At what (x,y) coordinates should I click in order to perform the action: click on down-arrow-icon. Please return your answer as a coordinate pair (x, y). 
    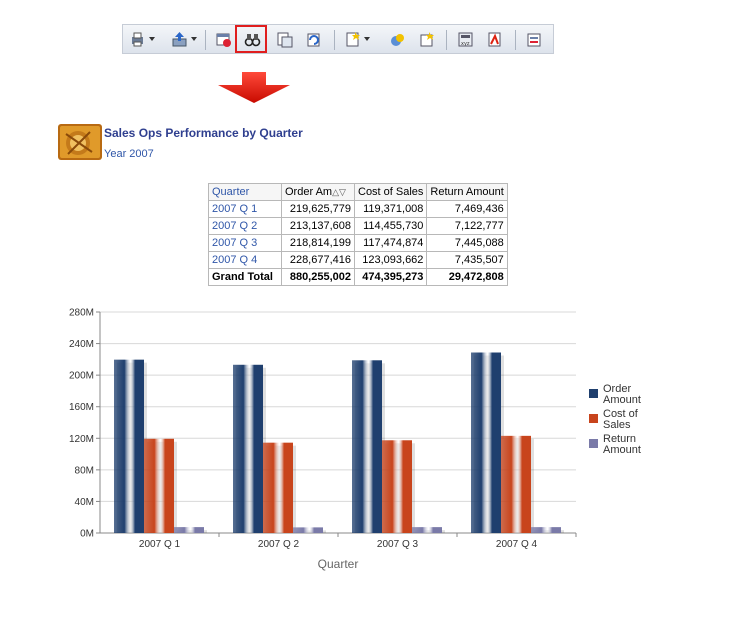
    Looking at the image, I should click on (254, 87).